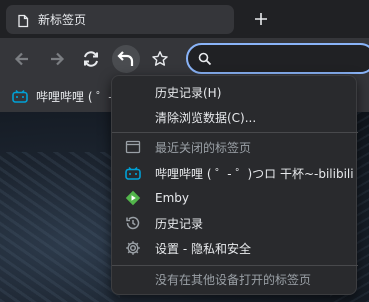  I want to click on star-icon, so click(160, 58).